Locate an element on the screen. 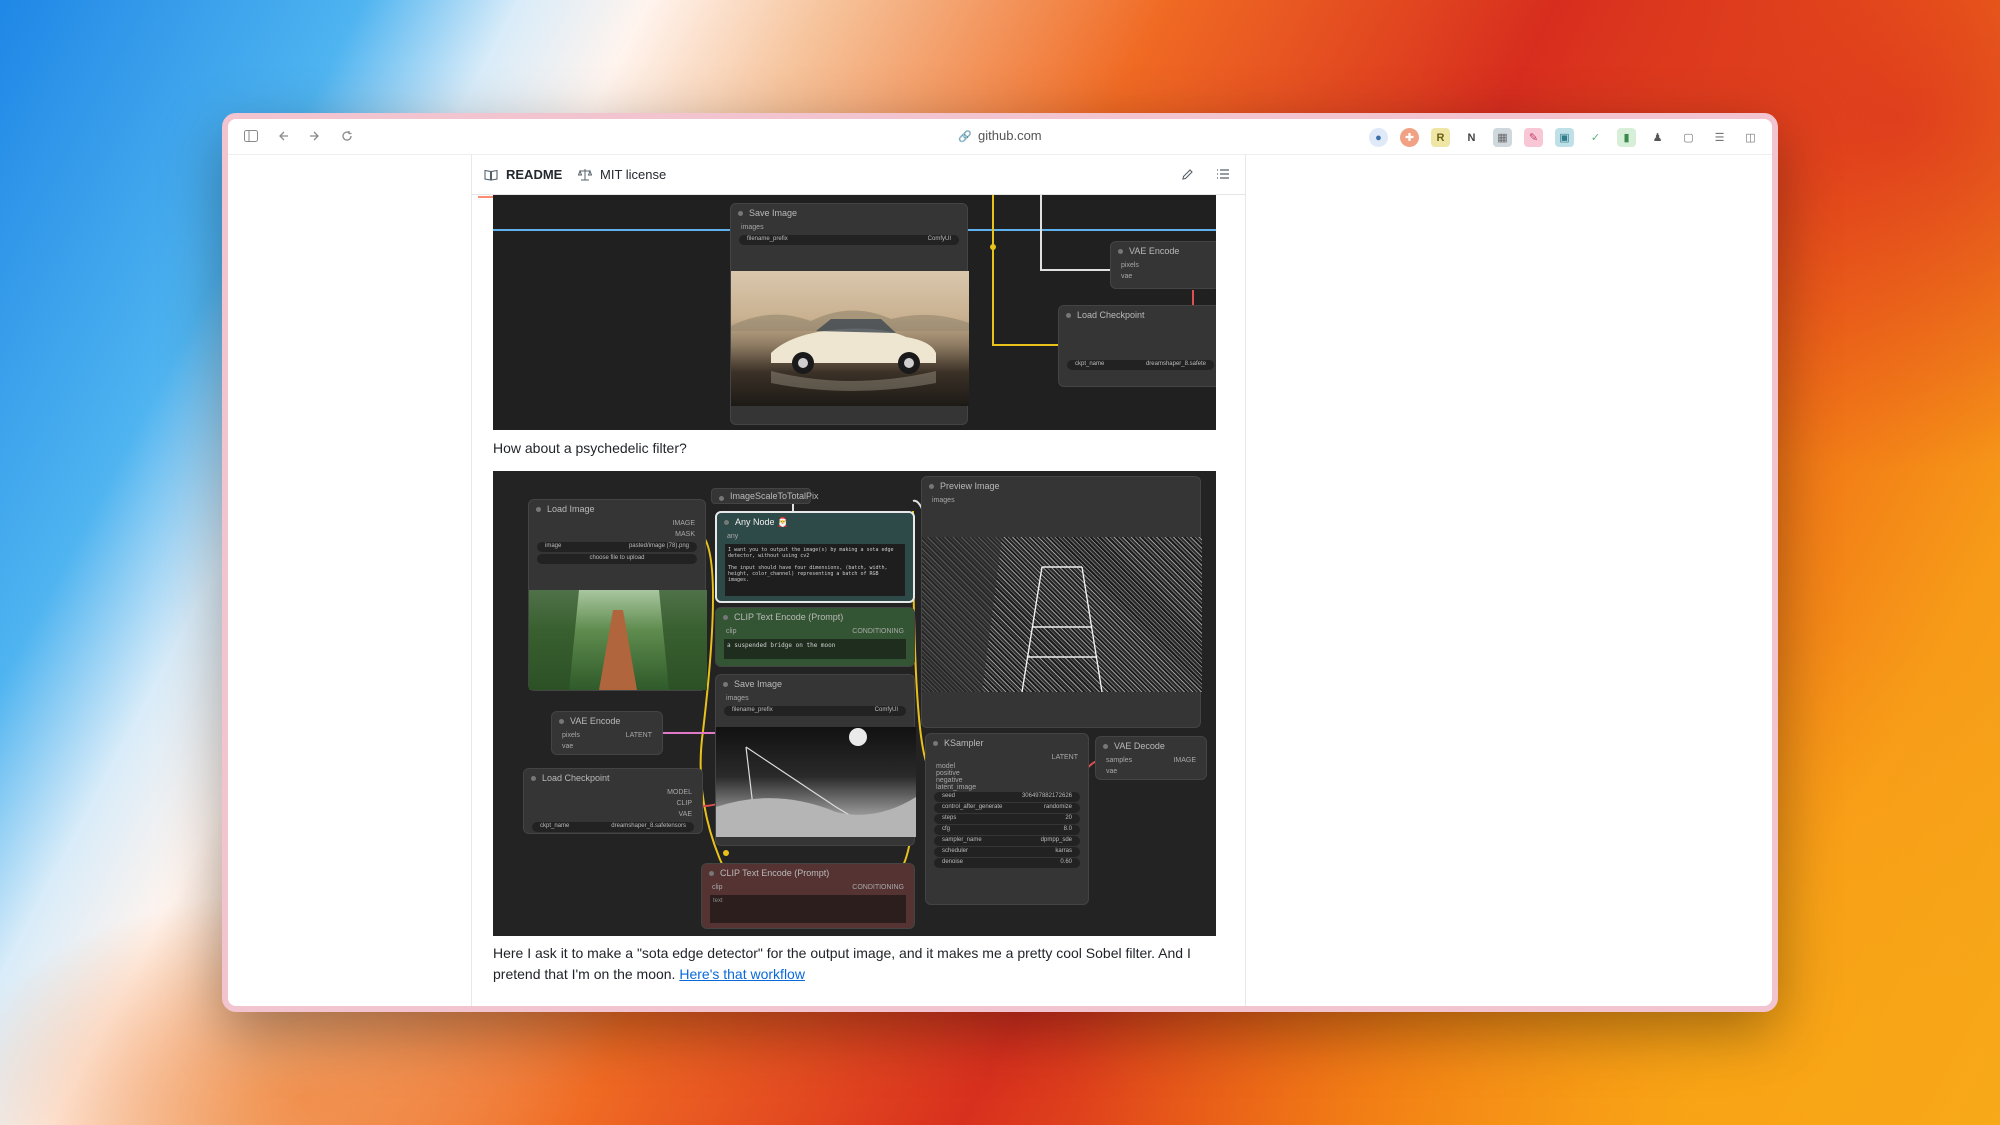 Image resolution: width=2000 pixels, height=1125 pixels. preview-title: Preview Image is located at coordinates (1061, 486).